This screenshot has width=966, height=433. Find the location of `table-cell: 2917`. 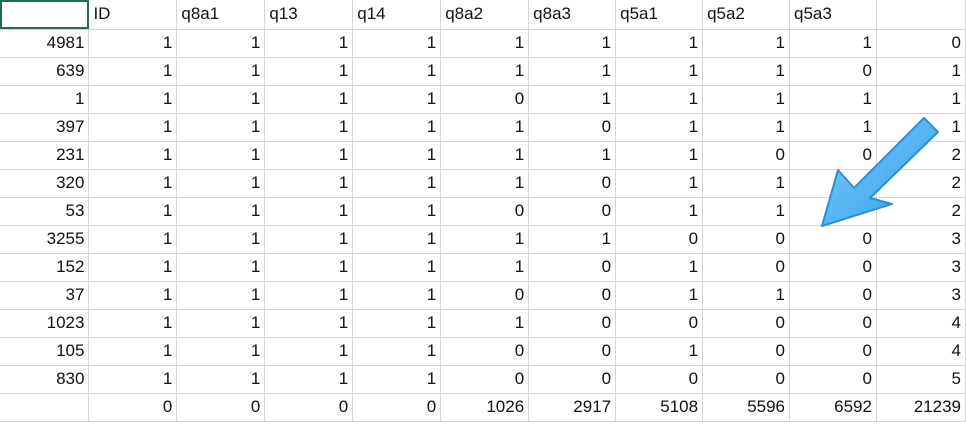

table-cell: 2917 is located at coordinates (572, 407).